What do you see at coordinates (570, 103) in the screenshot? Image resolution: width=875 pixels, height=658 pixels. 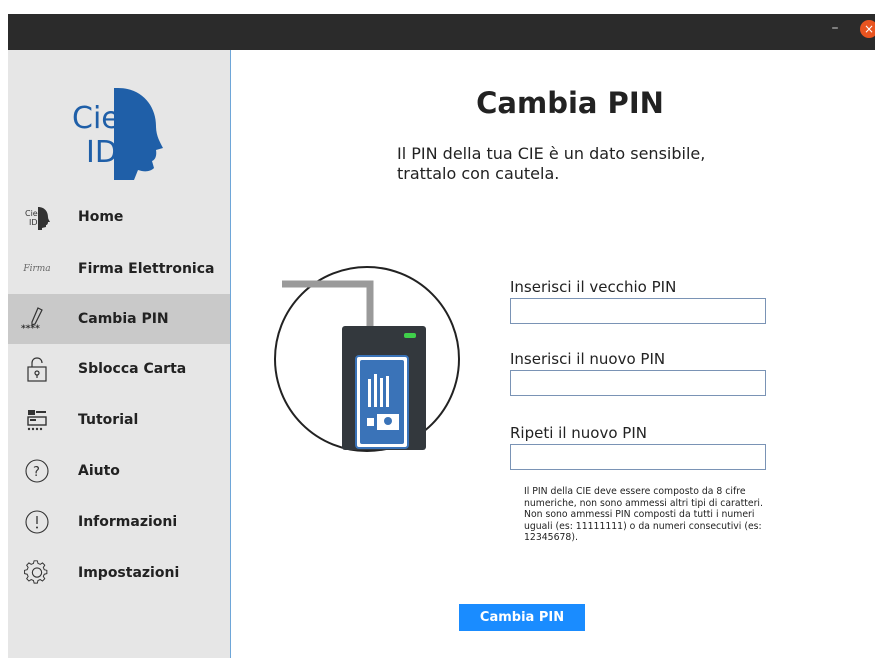 I see `page-title: Cambia PIN` at bounding box center [570, 103].